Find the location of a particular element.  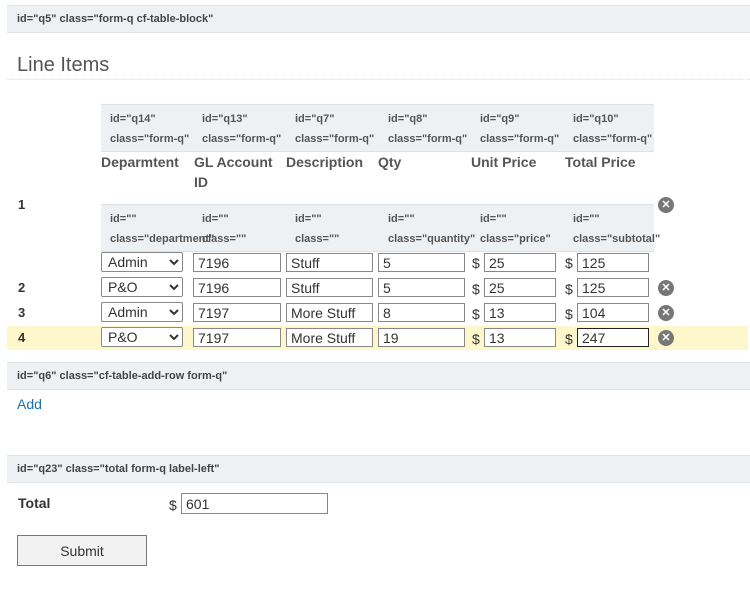

row-number: 4 is located at coordinates (22, 337).